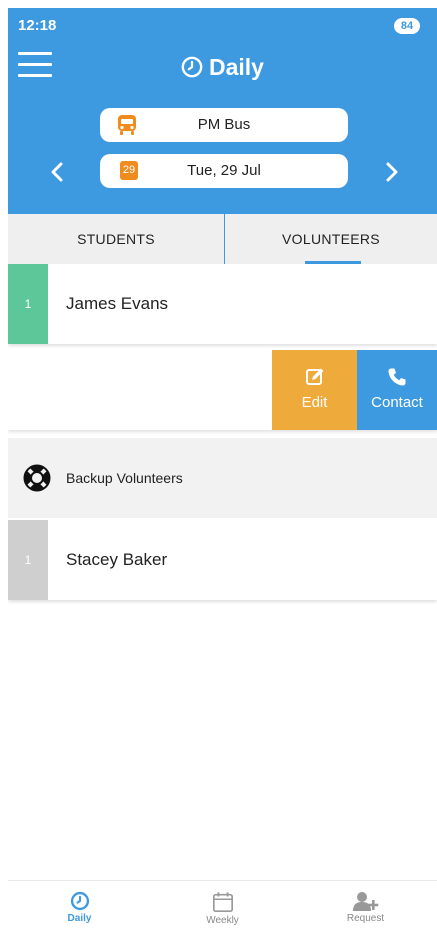  What do you see at coordinates (314, 390) in the screenshot?
I see `edit-button: Edit` at bounding box center [314, 390].